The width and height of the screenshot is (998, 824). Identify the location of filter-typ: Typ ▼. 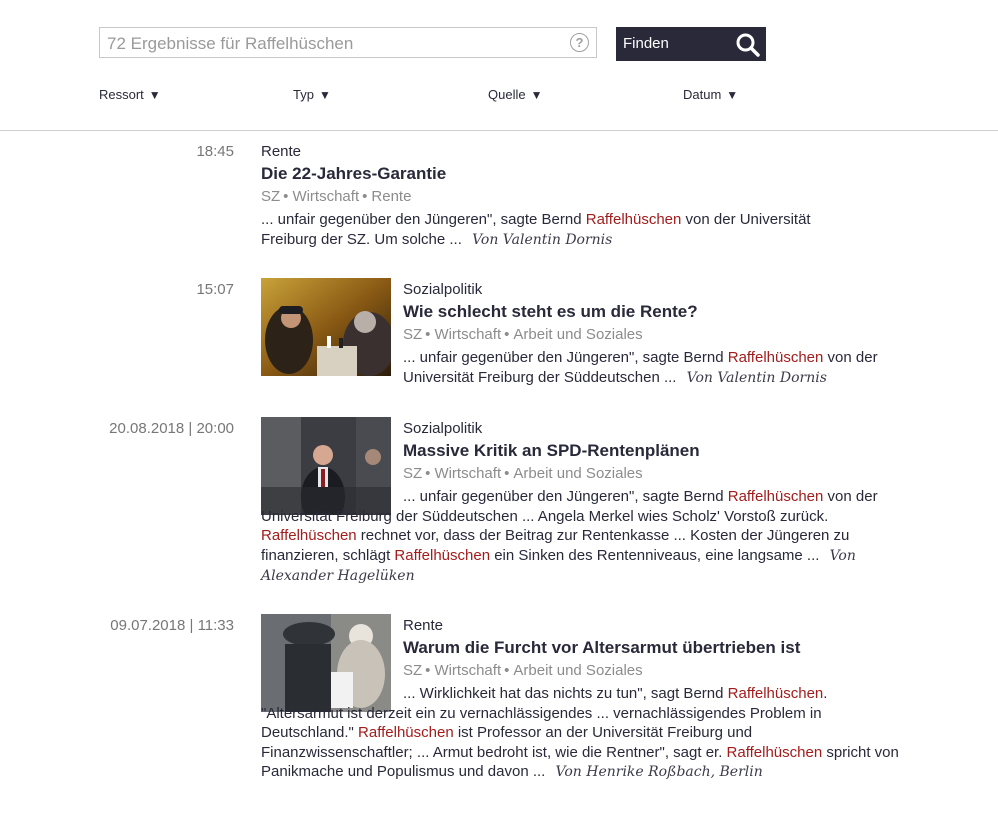
(312, 94).